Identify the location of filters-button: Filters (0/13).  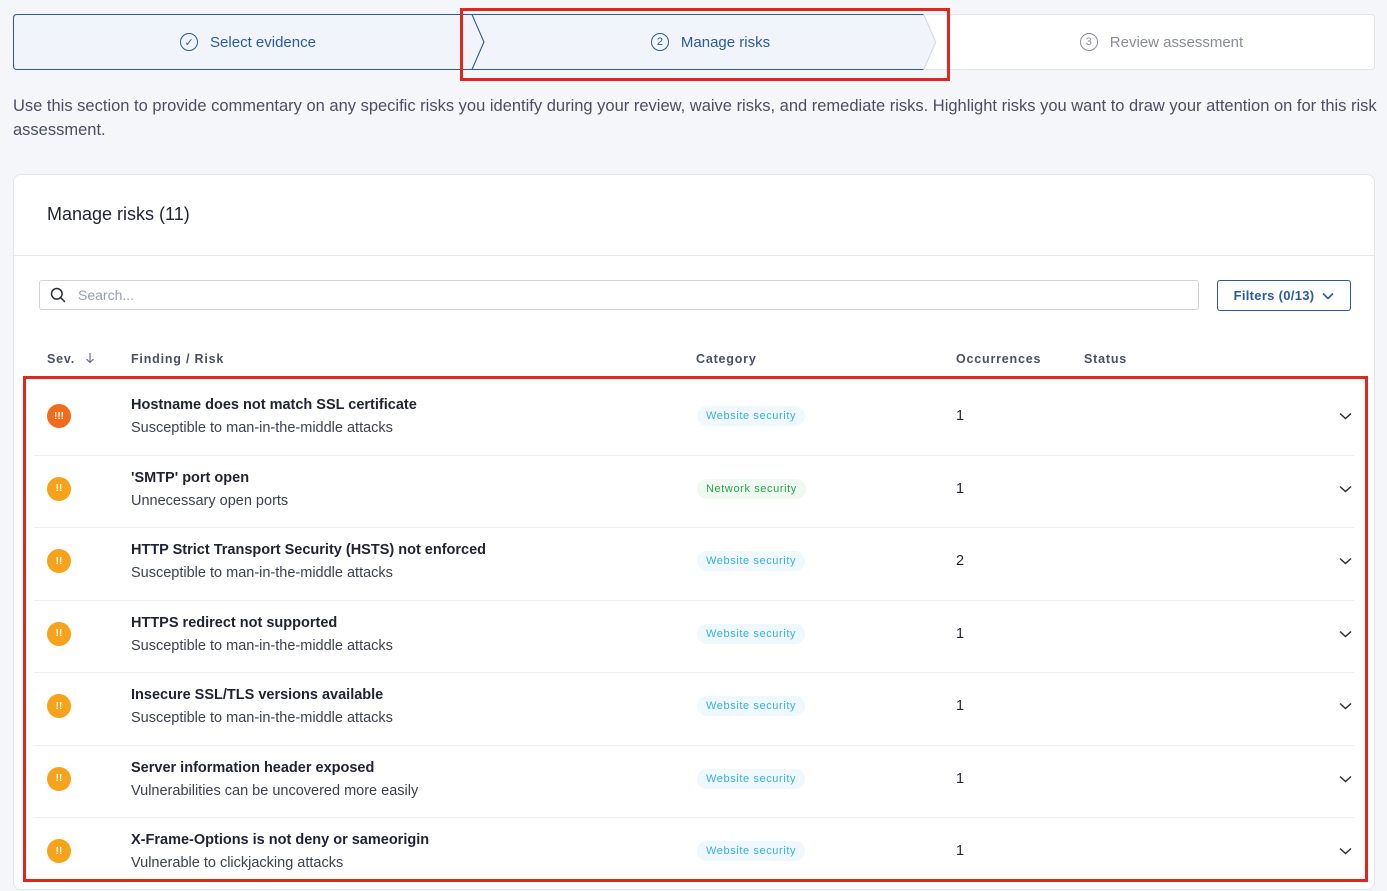
(1284, 295).